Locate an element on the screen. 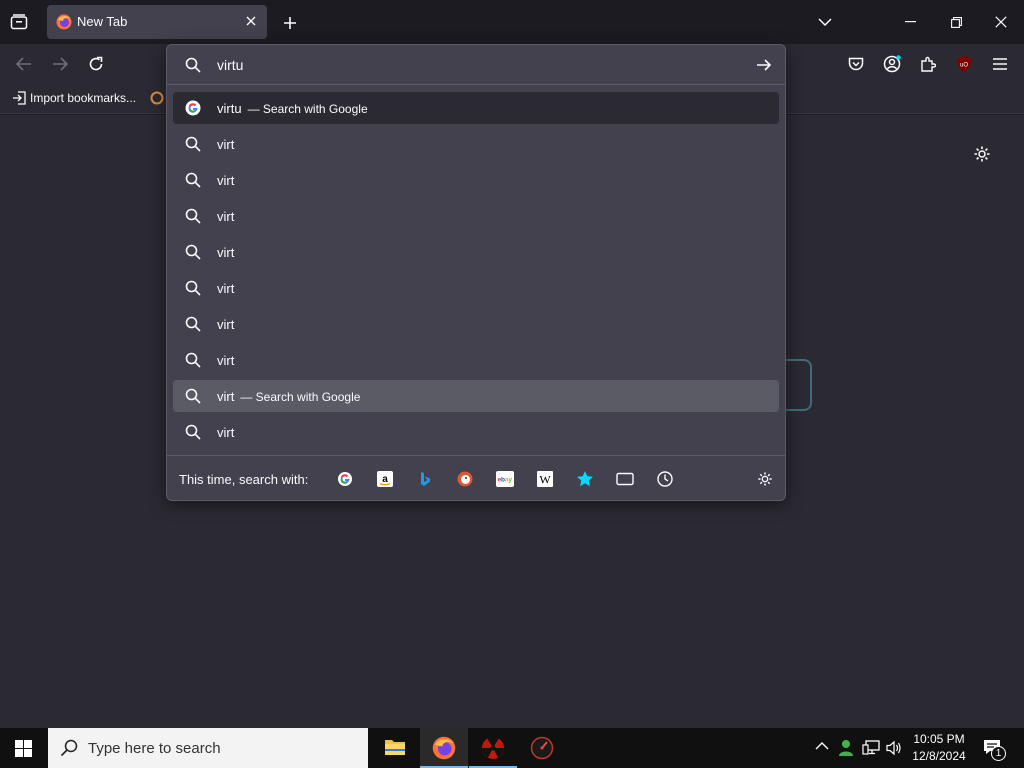 The image size is (1024, 768). minimize-icon is located at coordinates (910, 22).